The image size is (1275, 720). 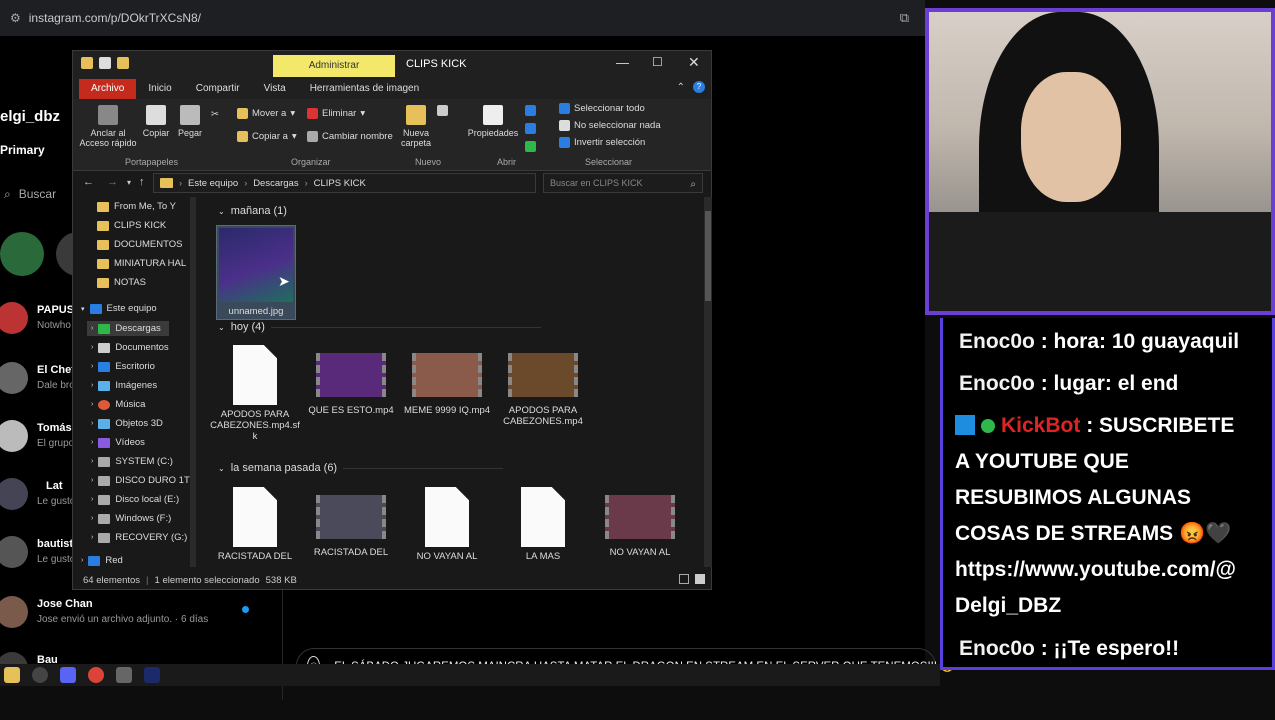 I want to click on edit-icon, so click(x=530, y=128).